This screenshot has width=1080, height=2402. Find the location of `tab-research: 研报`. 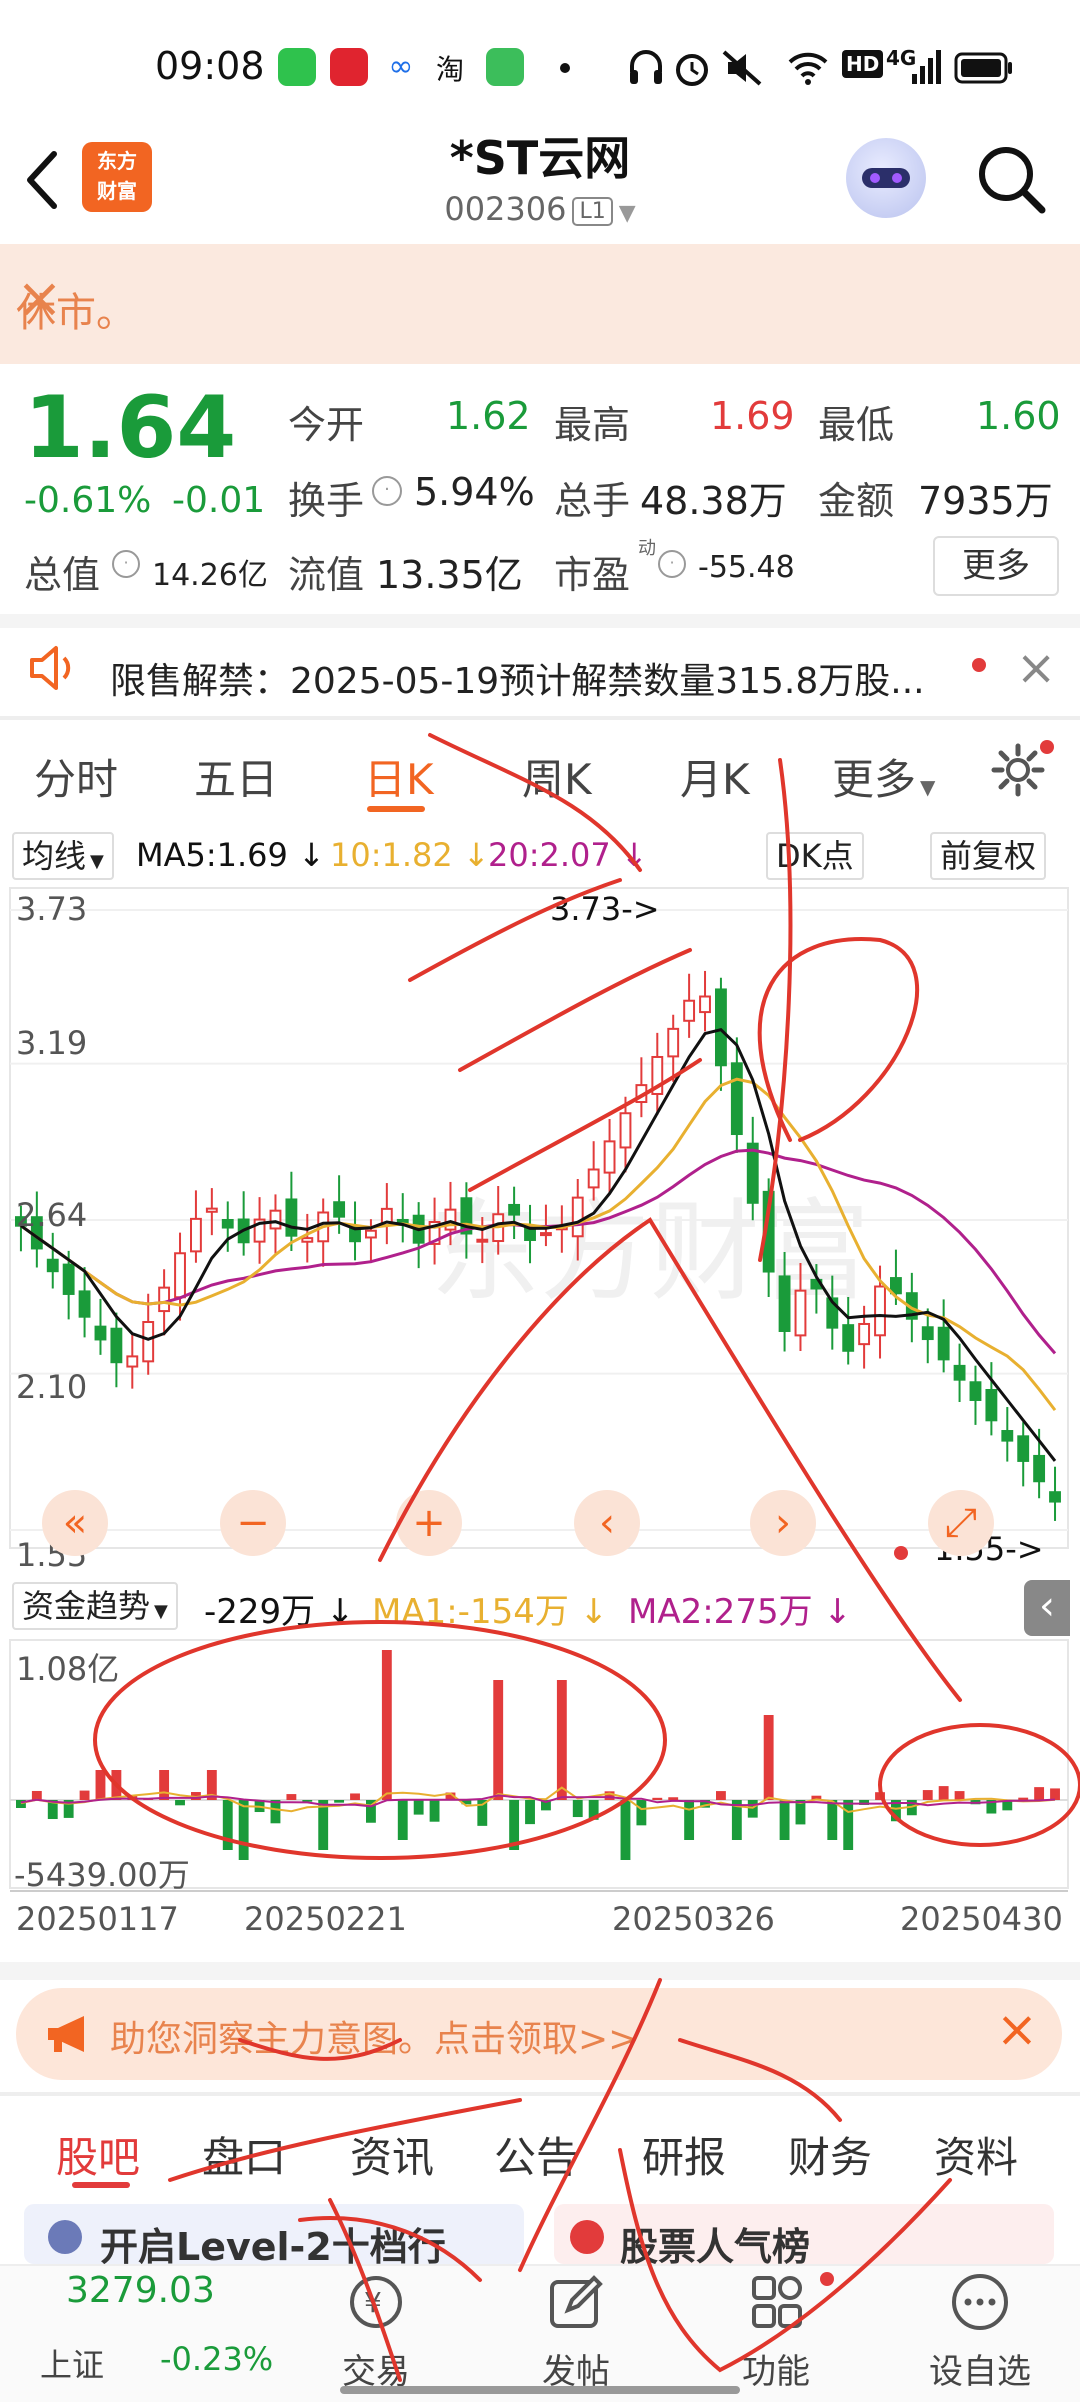

tab-research: 研报 is located at coordinates (684, 2154).